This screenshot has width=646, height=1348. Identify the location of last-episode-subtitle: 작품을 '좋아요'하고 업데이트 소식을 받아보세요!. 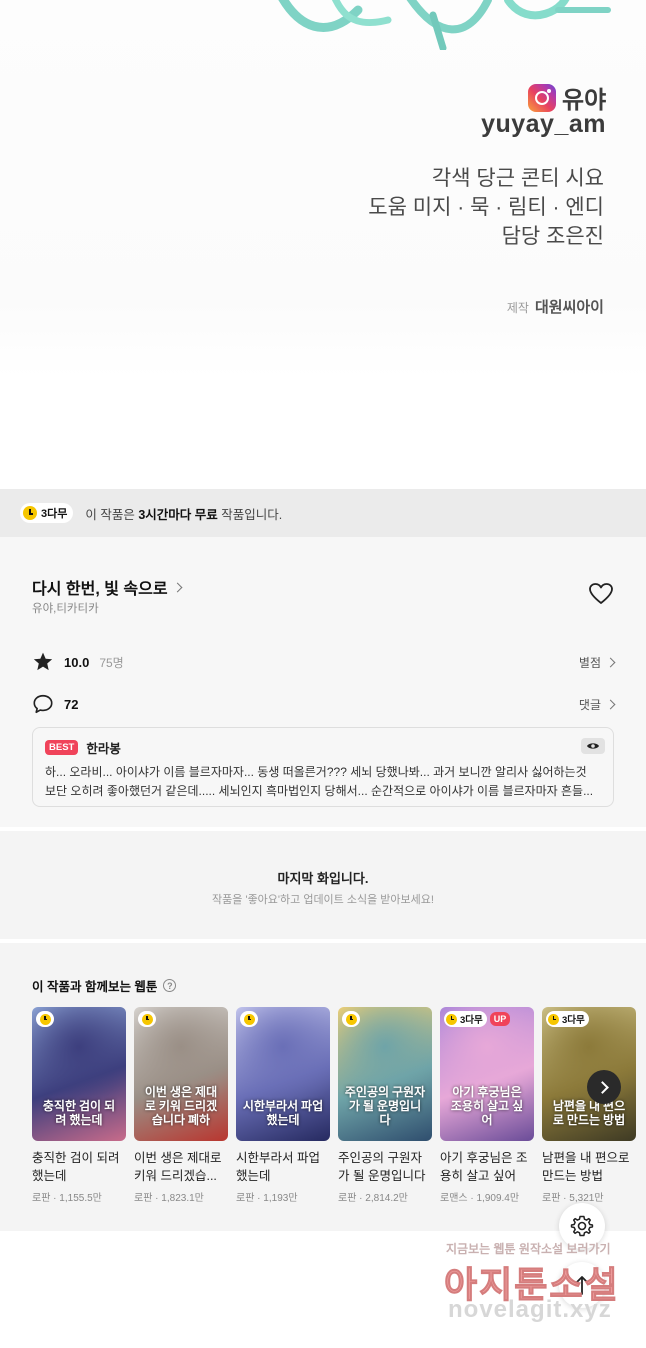
(323, 900).